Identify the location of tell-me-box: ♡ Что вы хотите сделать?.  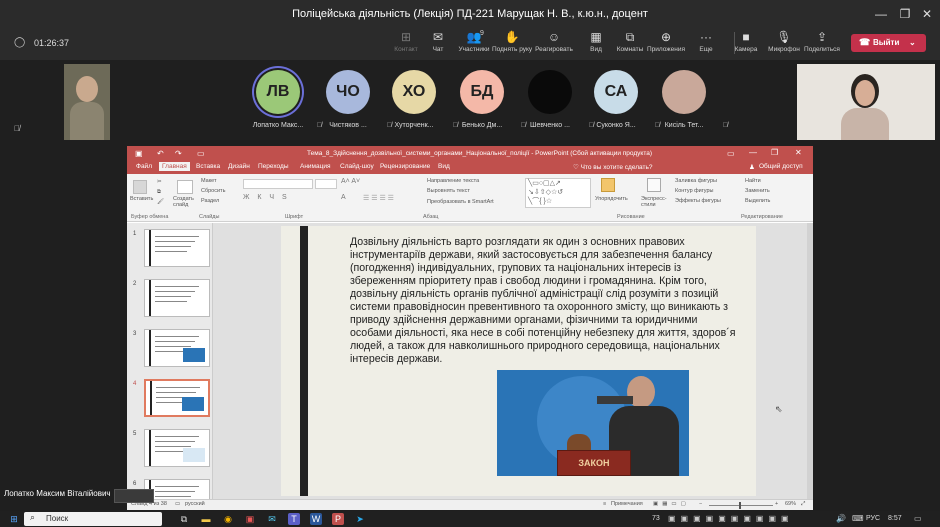
(613, 167).